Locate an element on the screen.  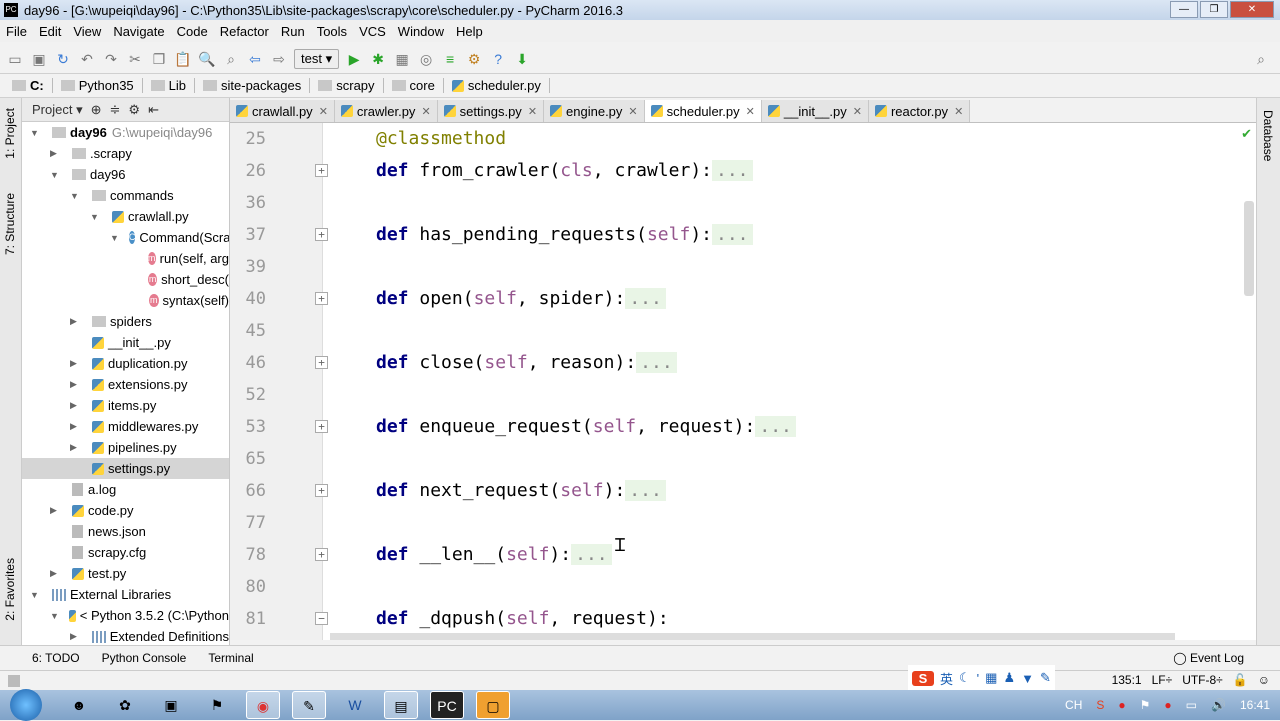
maximize-button: ❐ is located at coordinates (1214, 9).